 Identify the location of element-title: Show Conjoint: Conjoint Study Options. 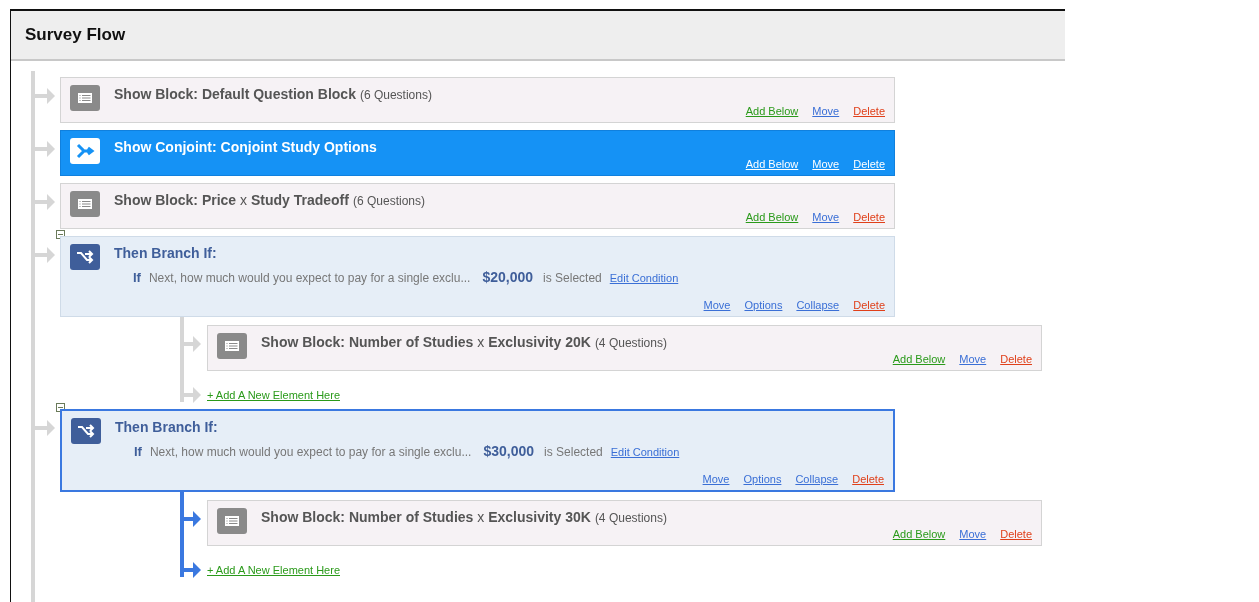
(245, 147).